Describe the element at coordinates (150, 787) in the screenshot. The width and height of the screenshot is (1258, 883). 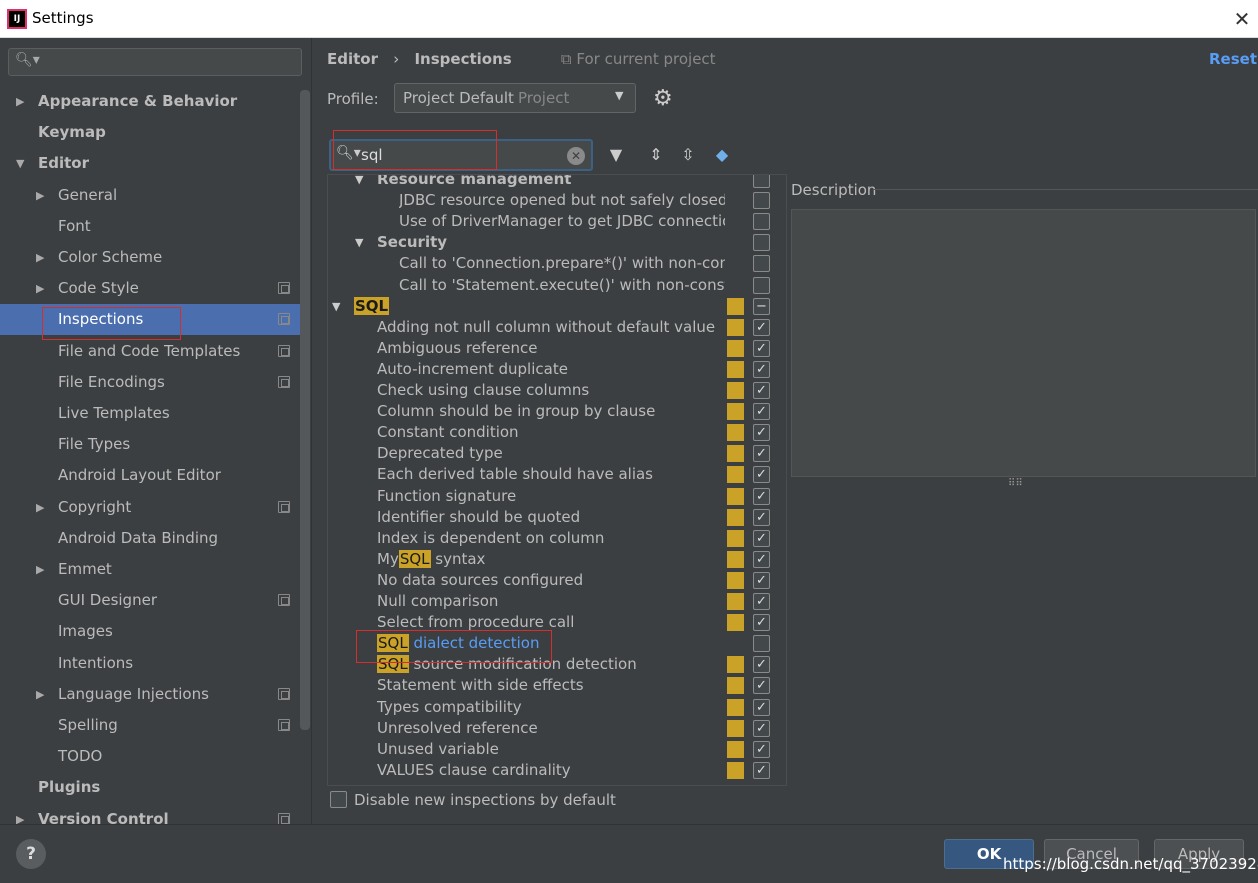
I see `sidebar-item: Plugins` at that location.